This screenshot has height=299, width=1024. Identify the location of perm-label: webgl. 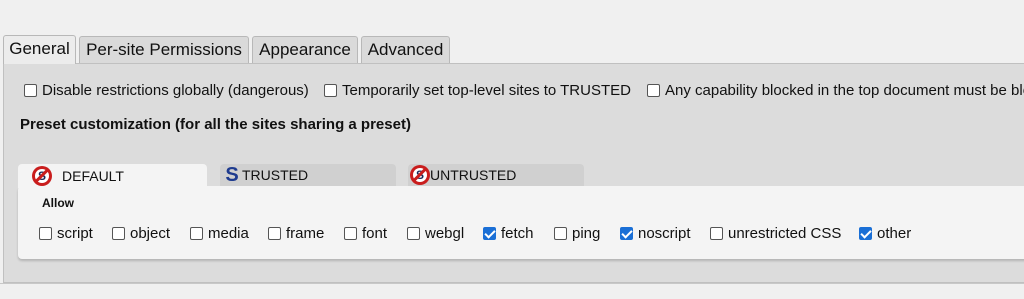
(445, 233).